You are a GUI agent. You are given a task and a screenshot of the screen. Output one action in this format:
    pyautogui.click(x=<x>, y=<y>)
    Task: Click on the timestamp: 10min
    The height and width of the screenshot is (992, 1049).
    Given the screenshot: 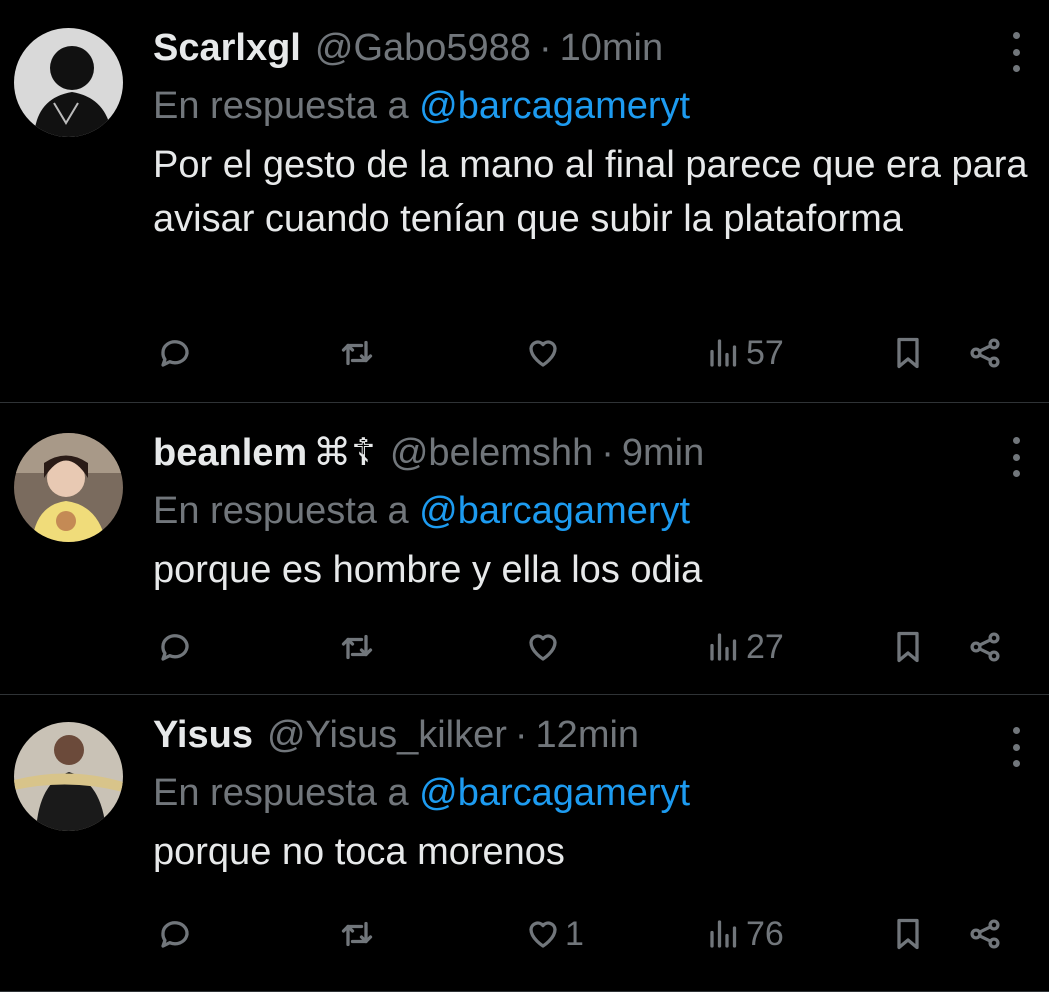 What is the action you would take?
    pyautogui.click(x=612, y=48)
    